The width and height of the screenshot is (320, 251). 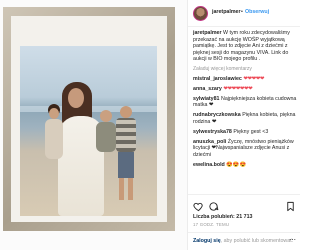 What do you see at coordinates (206, 99) in the screenshot?
I see `comment-author-link: sylwiaty81` at bounding box center [206, 99].